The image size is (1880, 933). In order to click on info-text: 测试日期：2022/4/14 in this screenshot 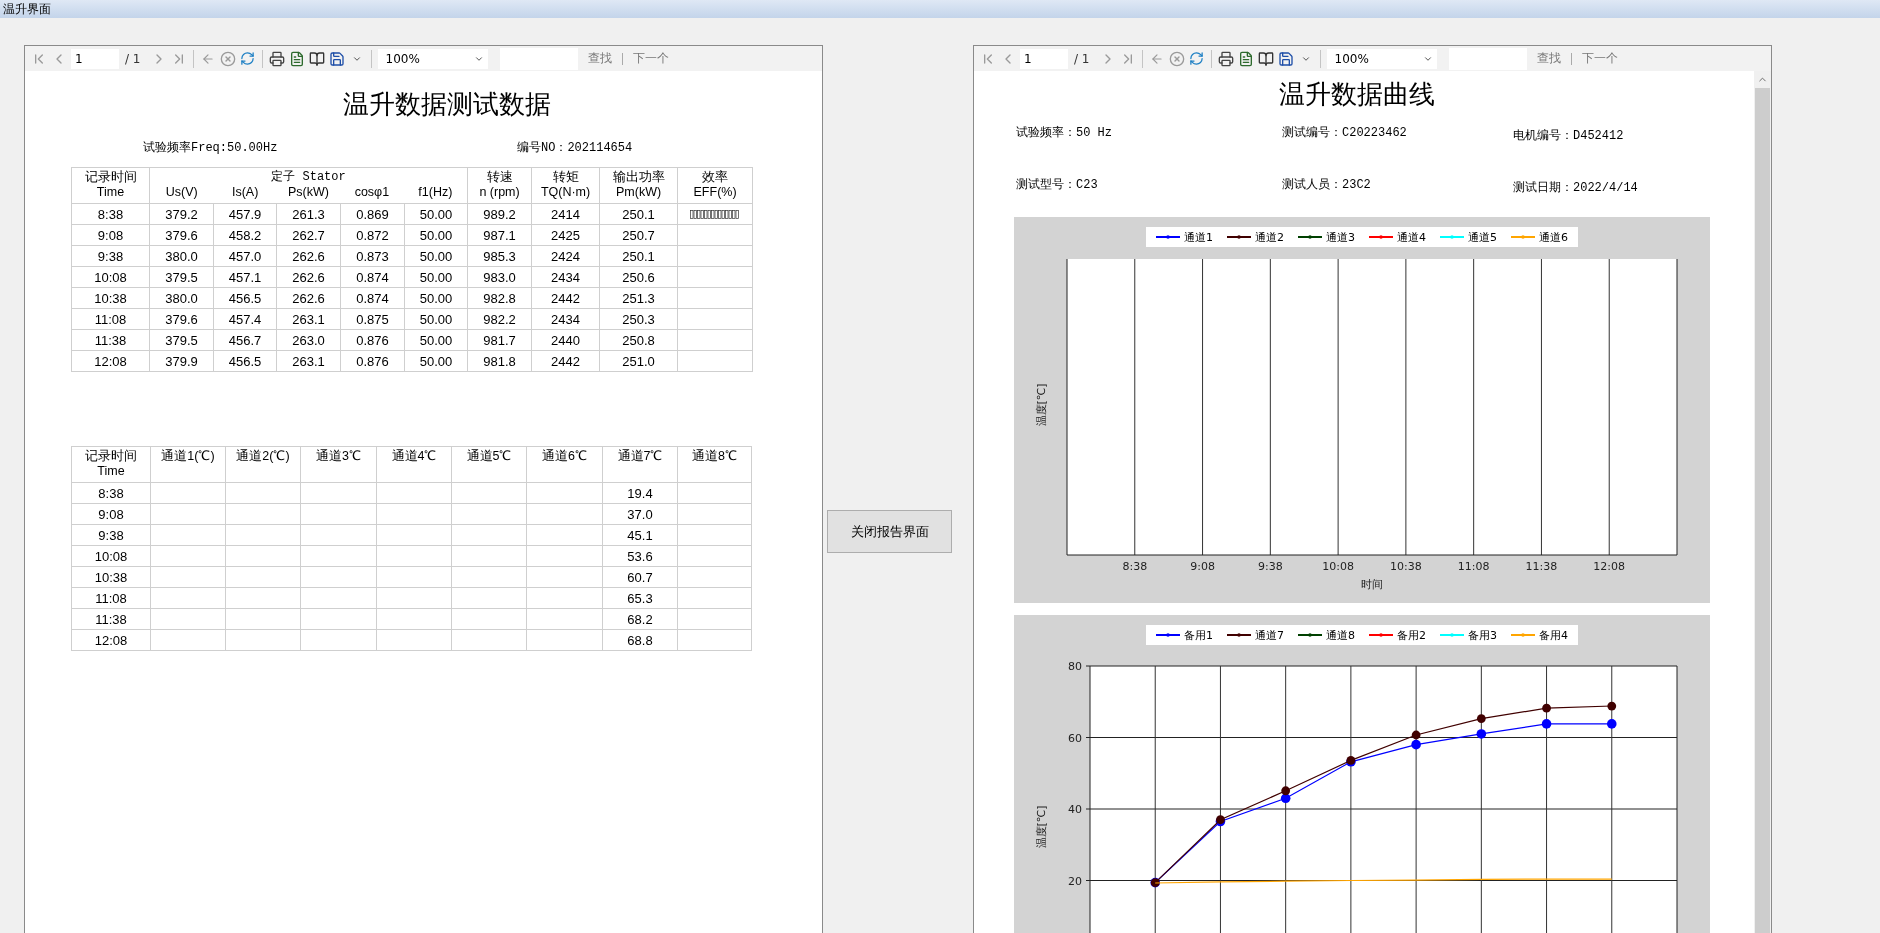, I will do `click(1576, 188)`.